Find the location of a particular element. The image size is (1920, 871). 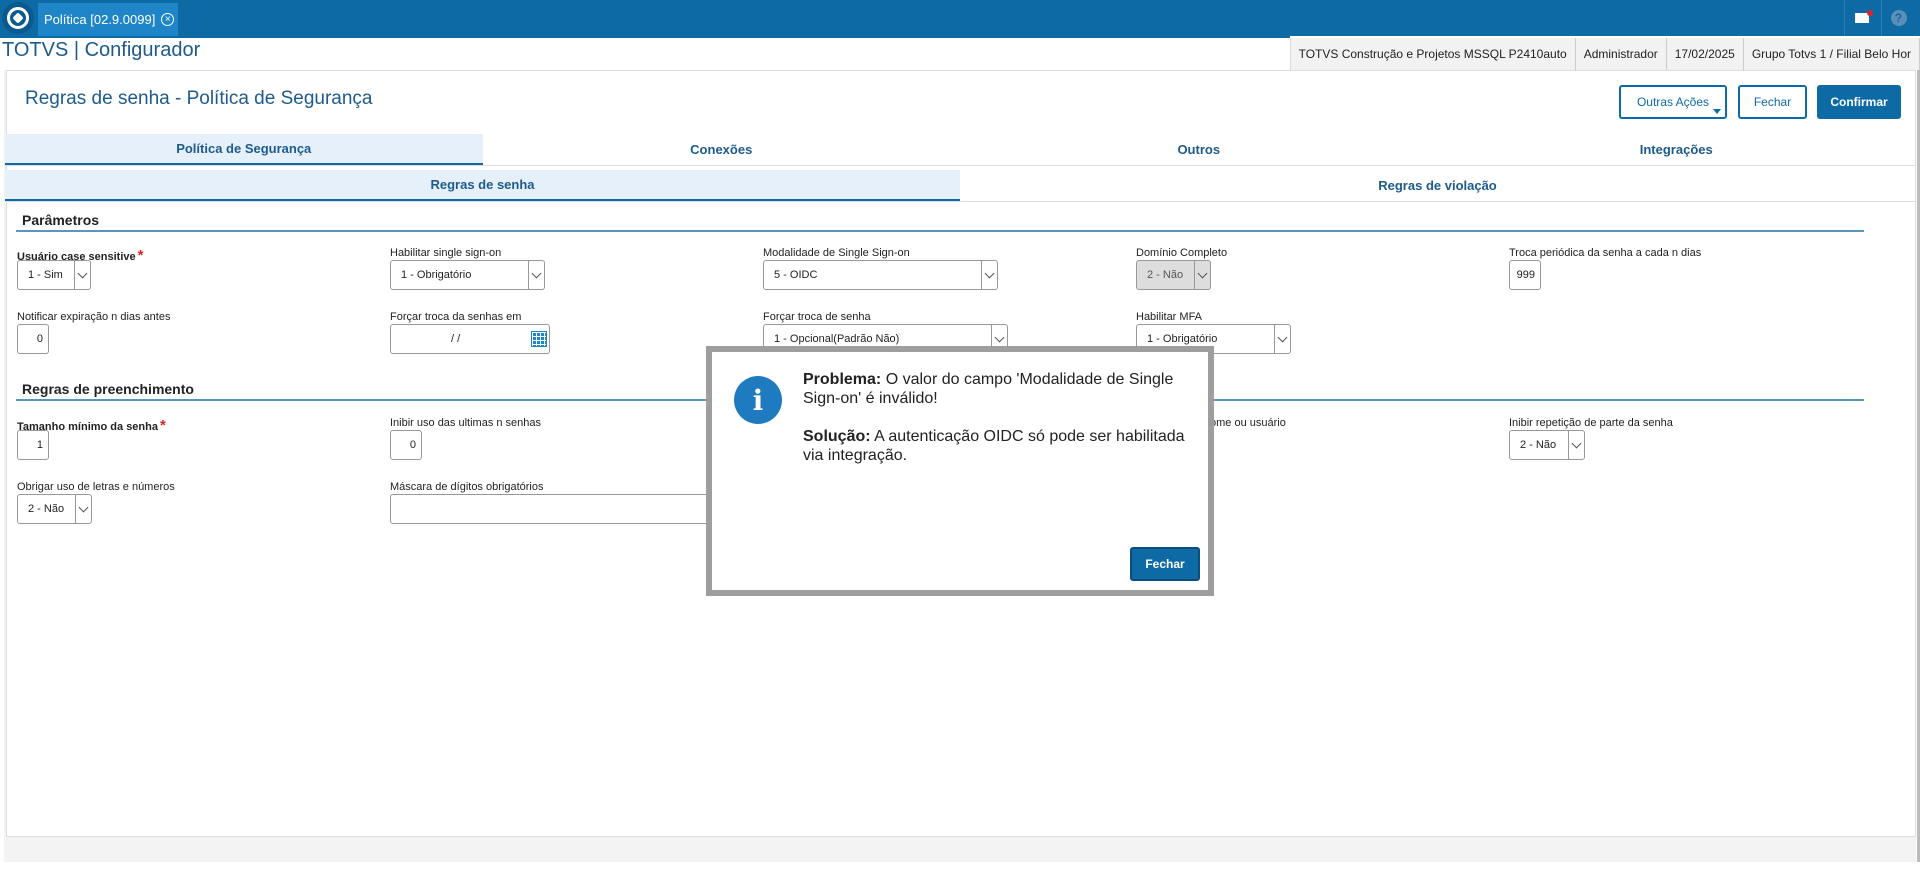

inhibit-last-label: Inibir uso das ultimas n senhas is located at coordinates (466, 423).